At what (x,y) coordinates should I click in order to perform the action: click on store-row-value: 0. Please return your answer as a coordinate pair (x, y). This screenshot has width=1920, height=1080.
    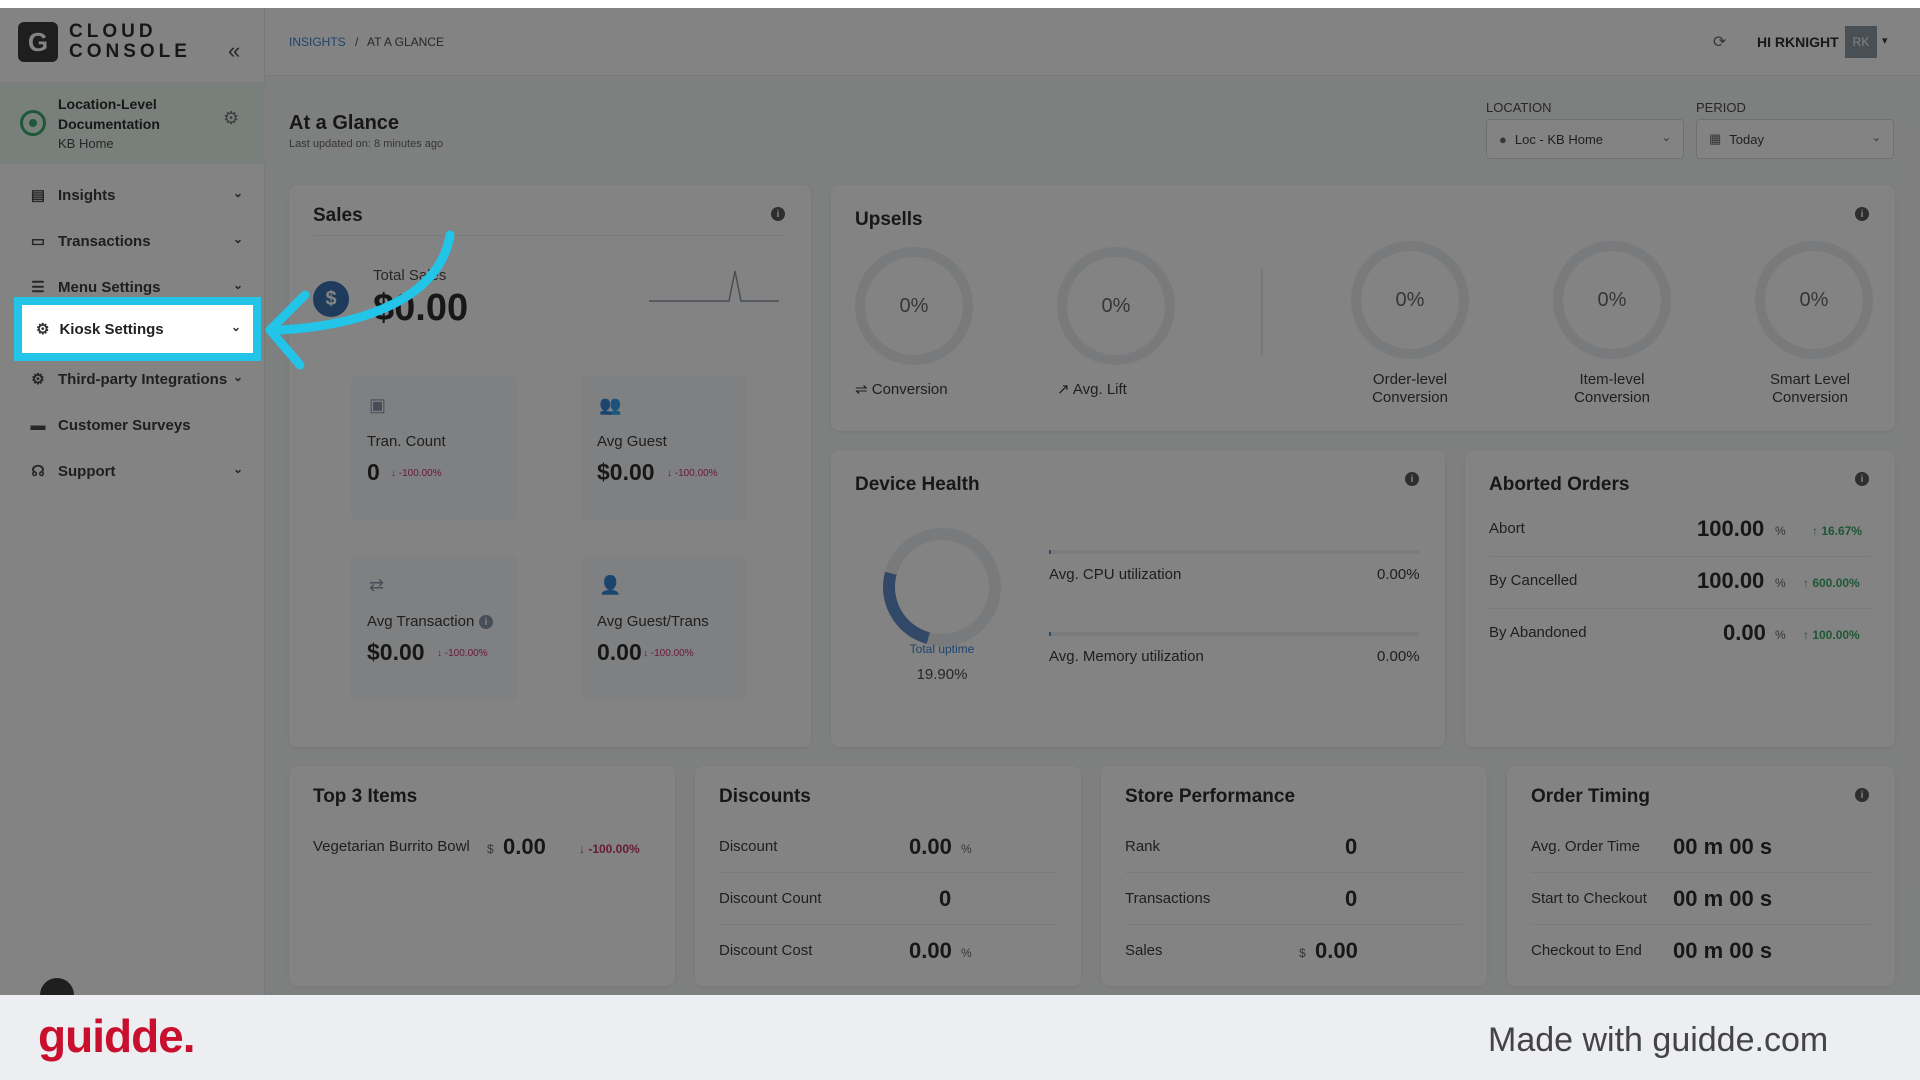
    Looking at the image, I should click on (1351, 846).